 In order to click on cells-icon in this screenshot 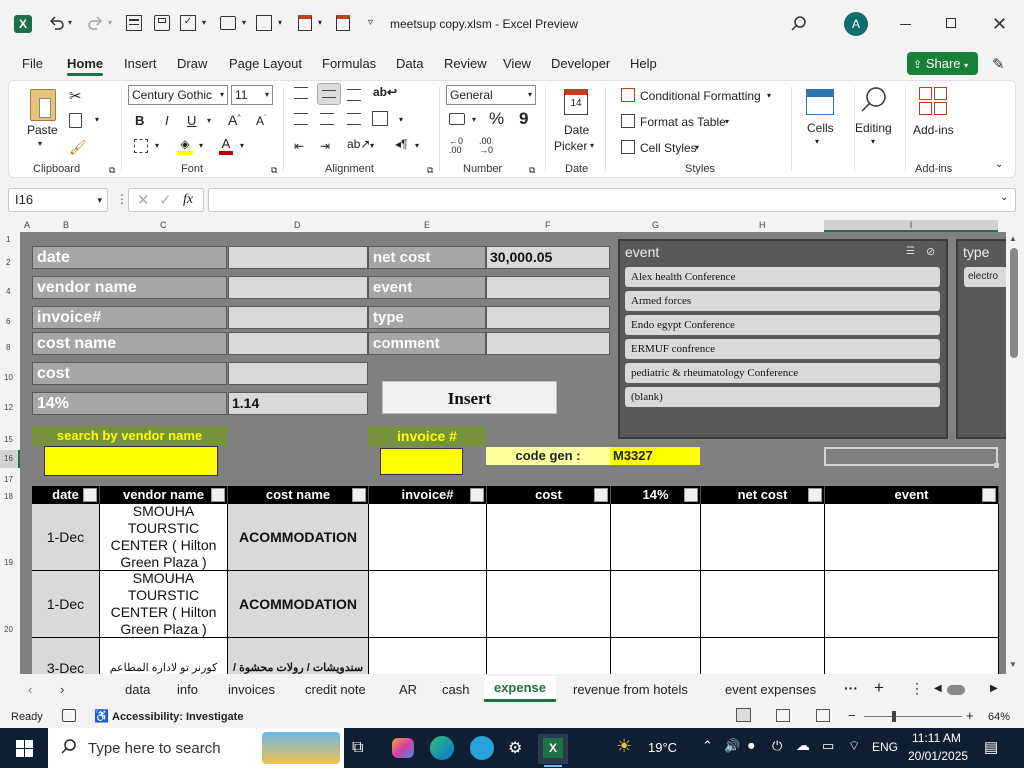, I will do `click(820, 102)`.